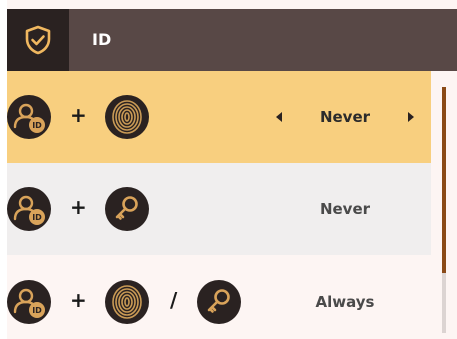 The width and height of the screenshot is (457, 339). I want to click on shield-check-icon, so click(38, 40).